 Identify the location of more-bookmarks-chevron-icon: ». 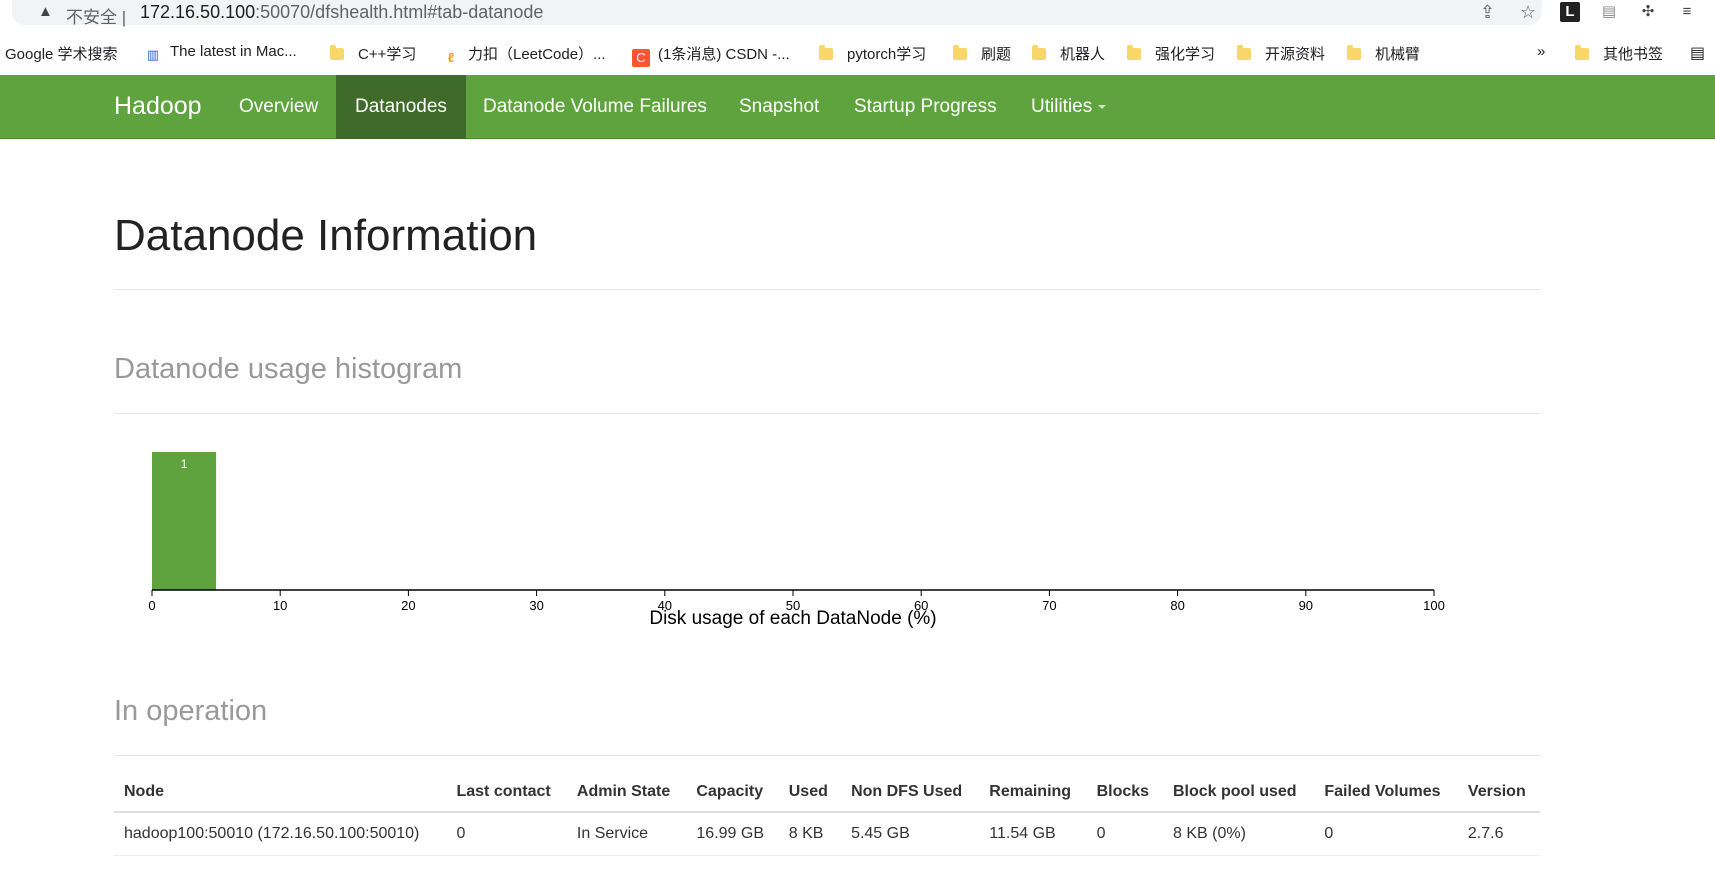
(1541, 51).